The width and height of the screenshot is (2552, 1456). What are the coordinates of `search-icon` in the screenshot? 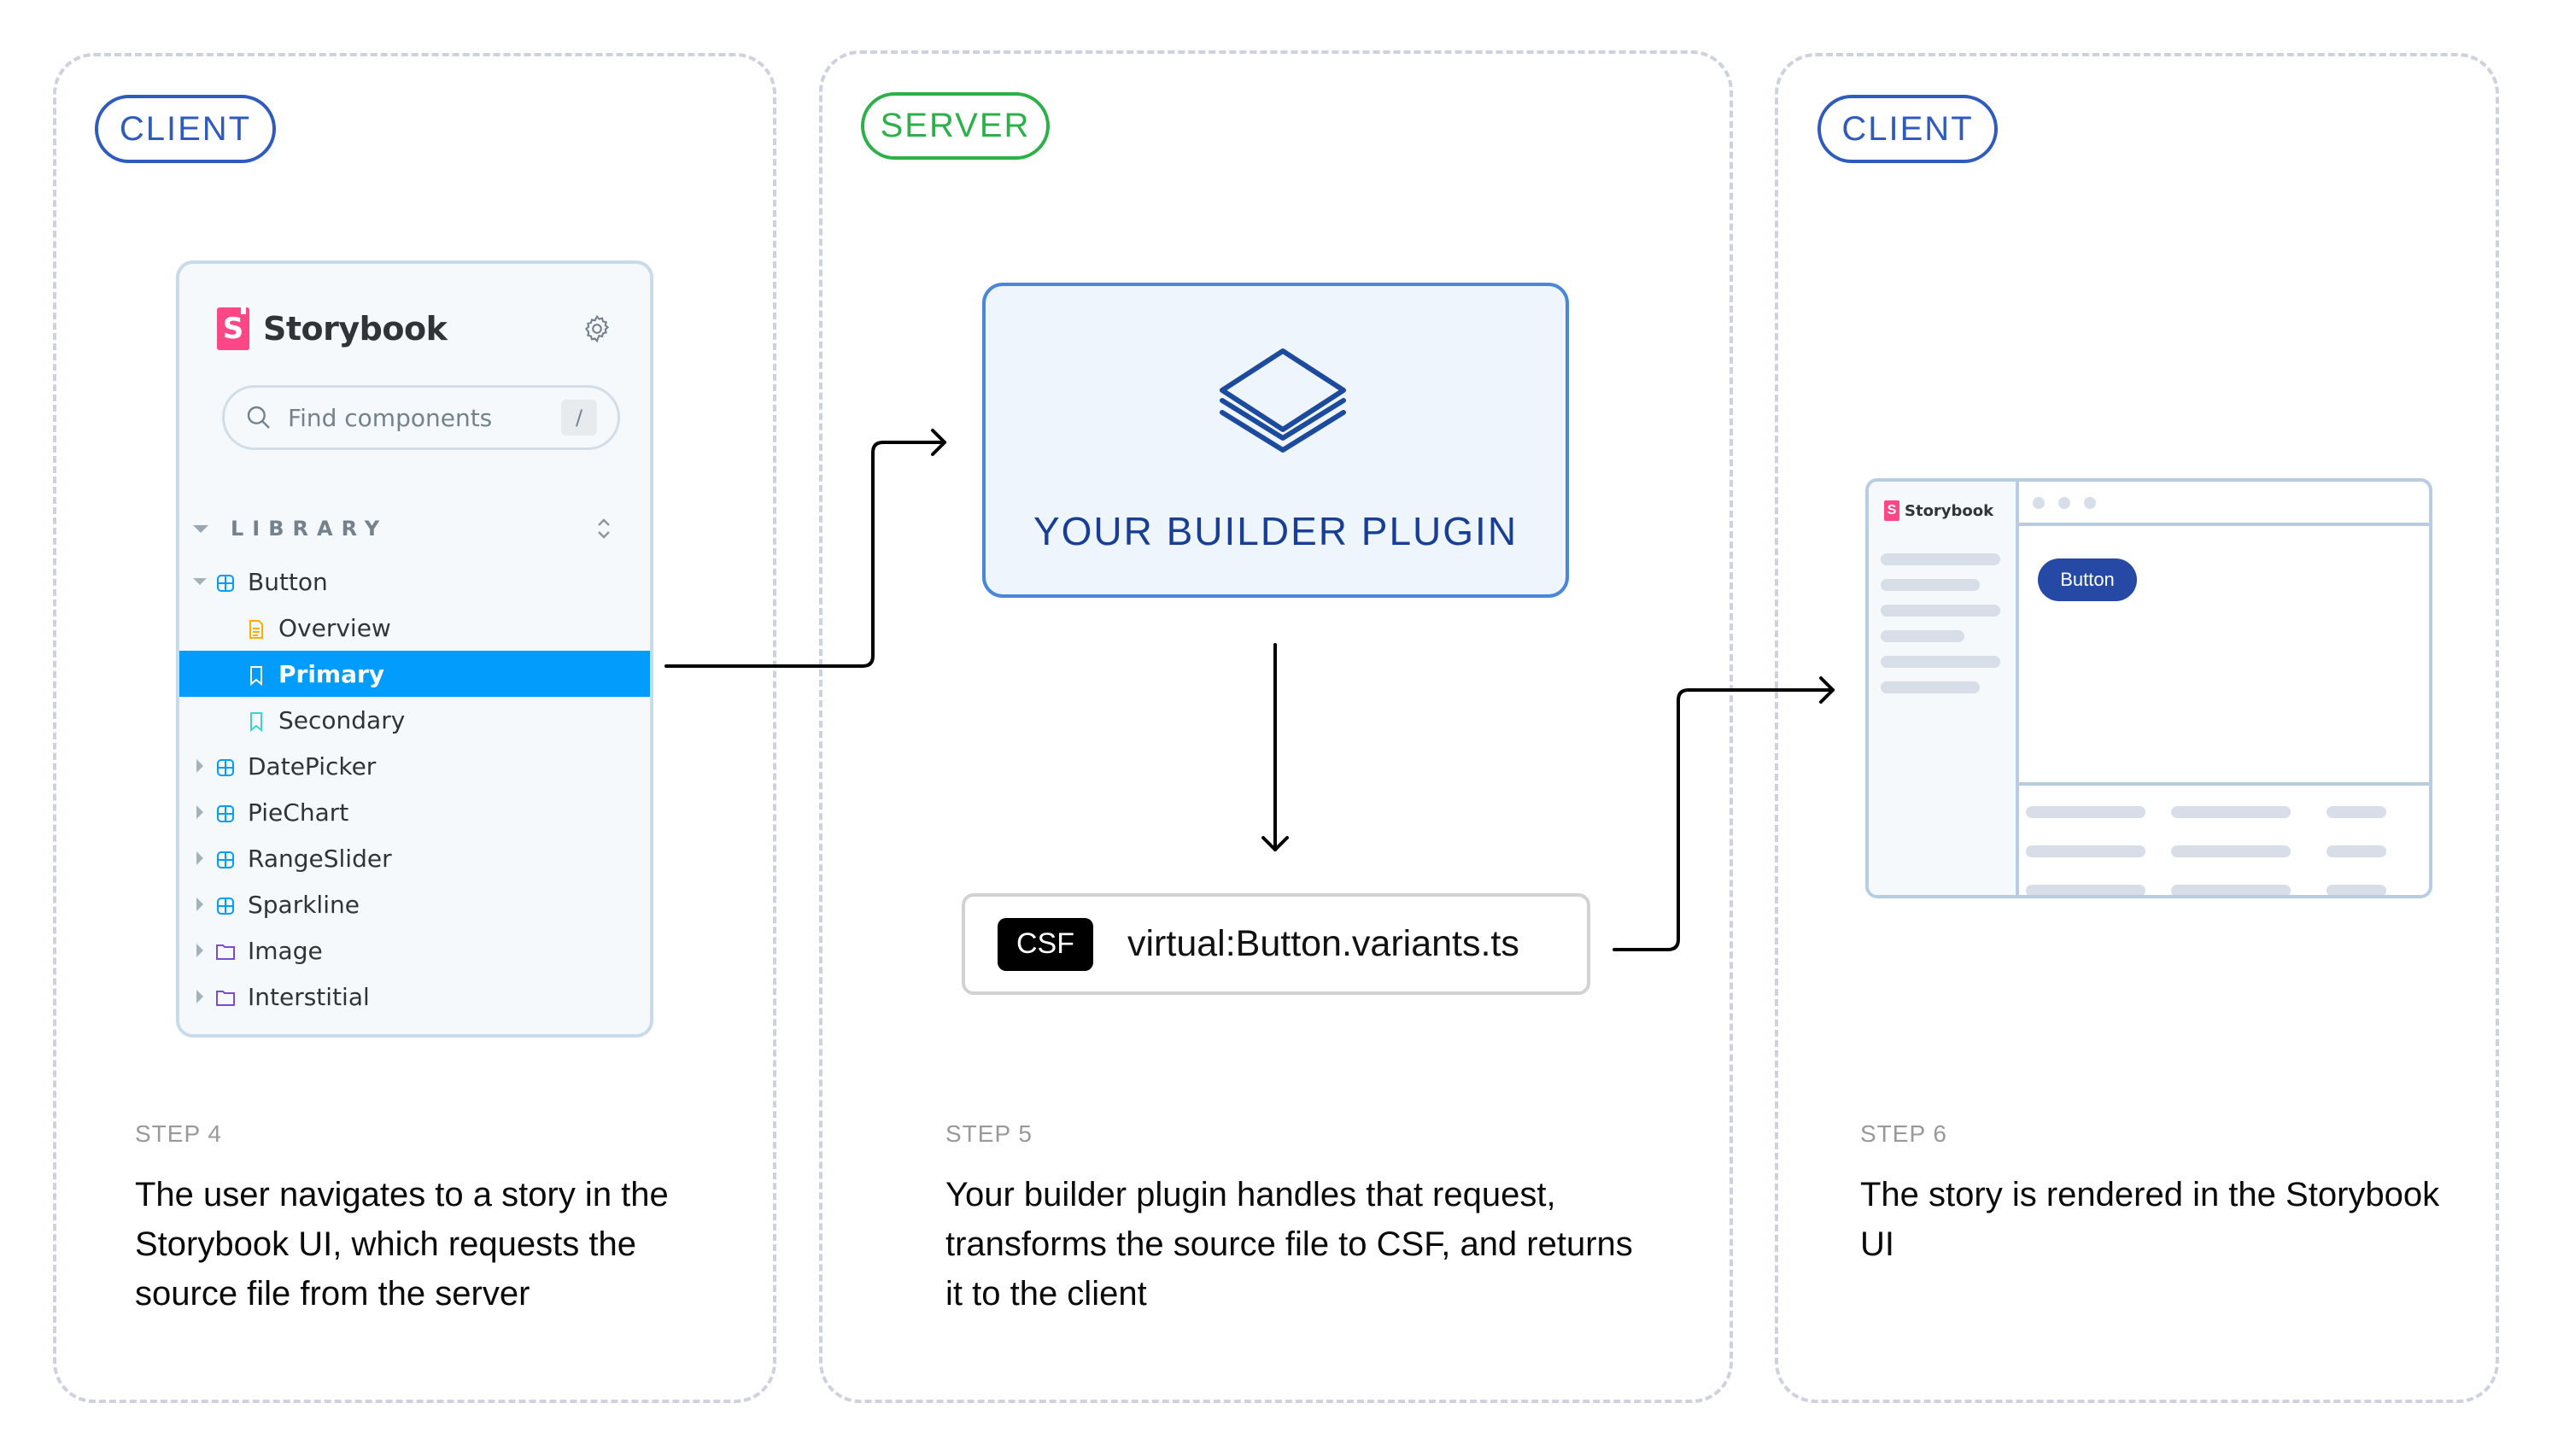 It's located at (258, 418).